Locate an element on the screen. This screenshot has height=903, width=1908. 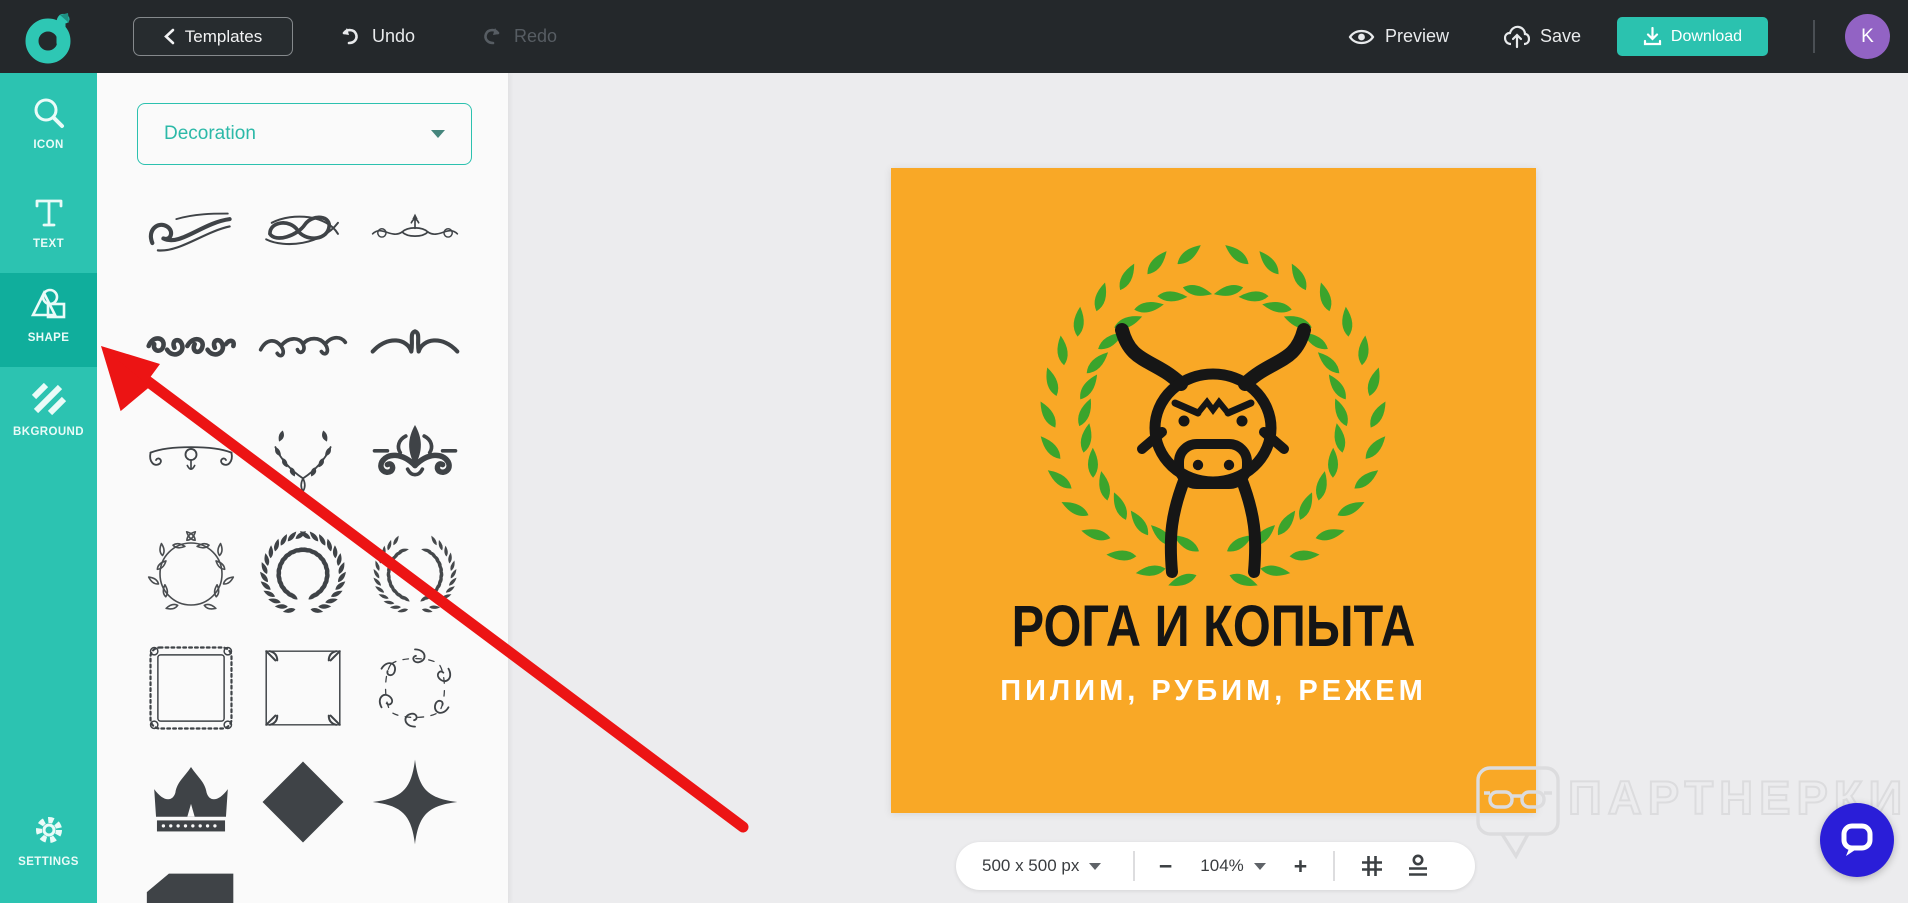
eye-icon is located at coordinates (1361, 36).